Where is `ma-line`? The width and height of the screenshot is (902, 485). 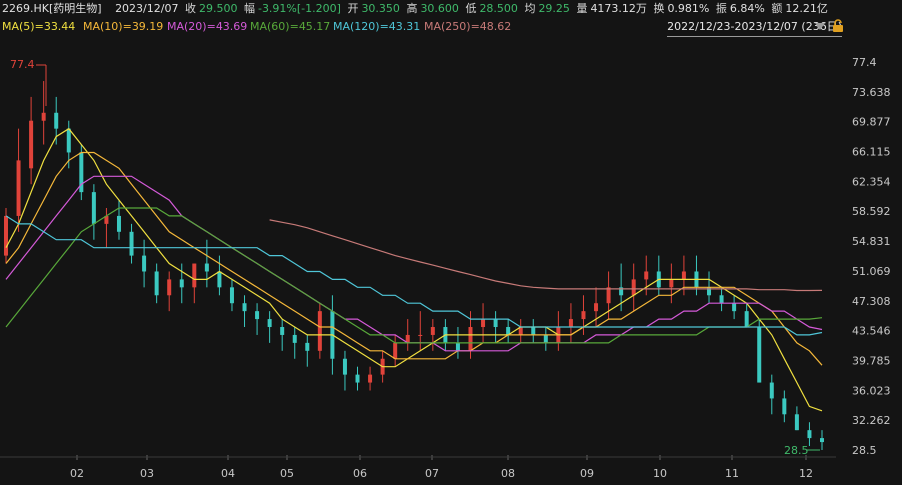
ma-line is located at coordinates (546, 255).